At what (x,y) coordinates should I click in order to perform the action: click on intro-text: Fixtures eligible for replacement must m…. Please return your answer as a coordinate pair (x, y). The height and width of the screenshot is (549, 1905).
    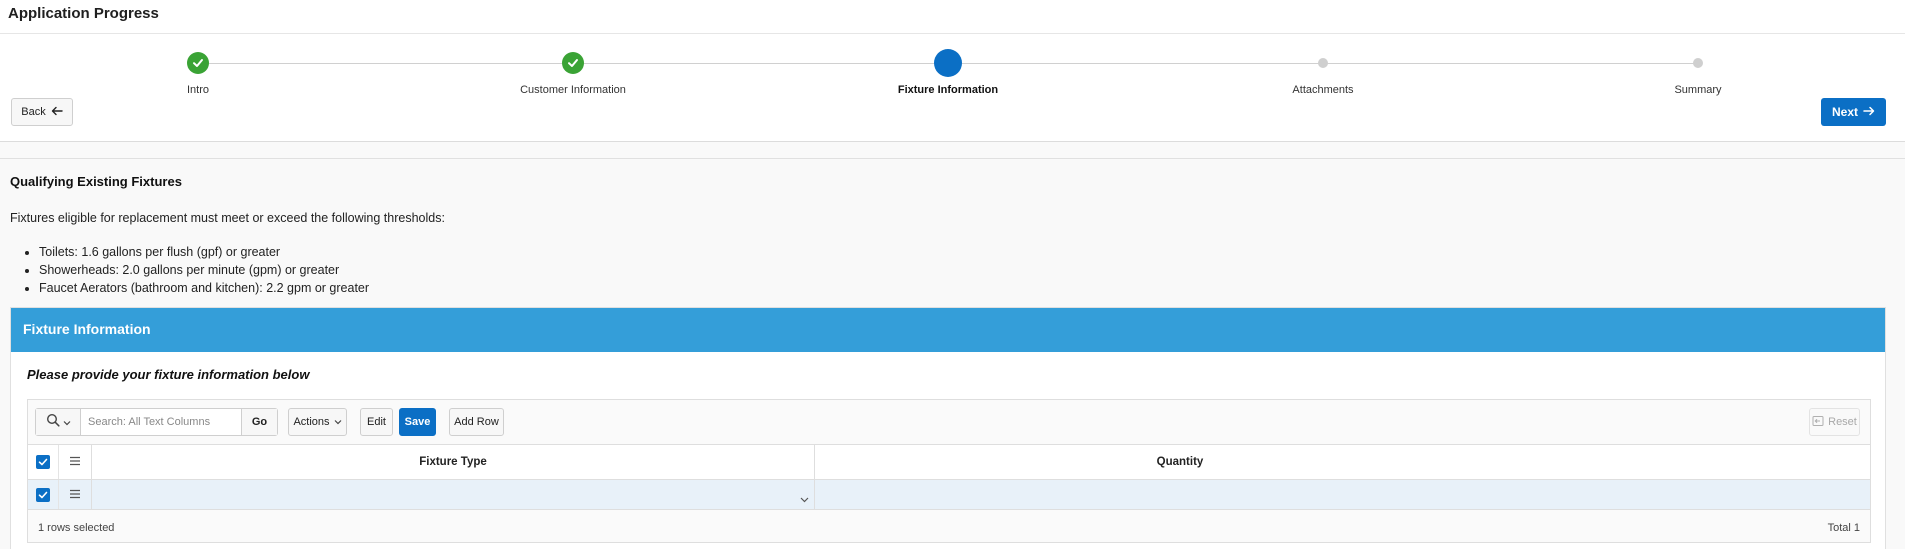
    Looking at the image, I should click on (227, 218).